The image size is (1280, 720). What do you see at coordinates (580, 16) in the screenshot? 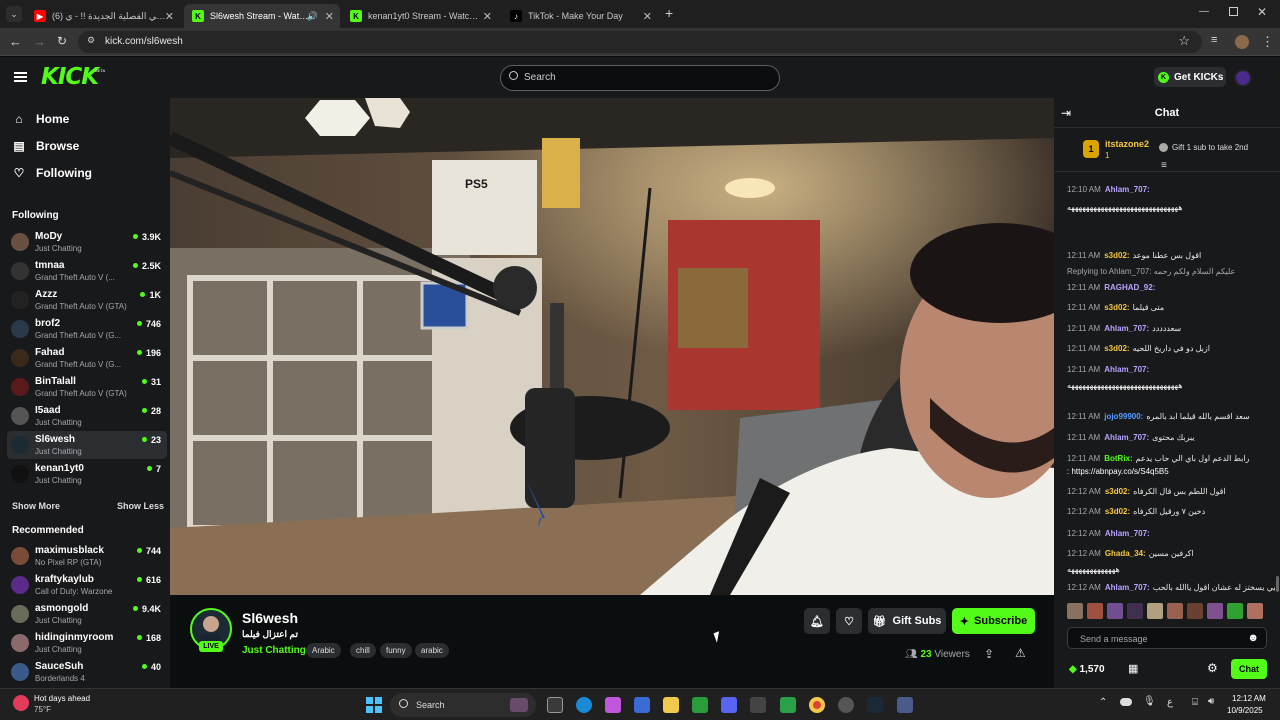
I see `browser-tab-tiktok: ♪ TikTok - Make Your Day ✕` at bounding box center [580, 16].